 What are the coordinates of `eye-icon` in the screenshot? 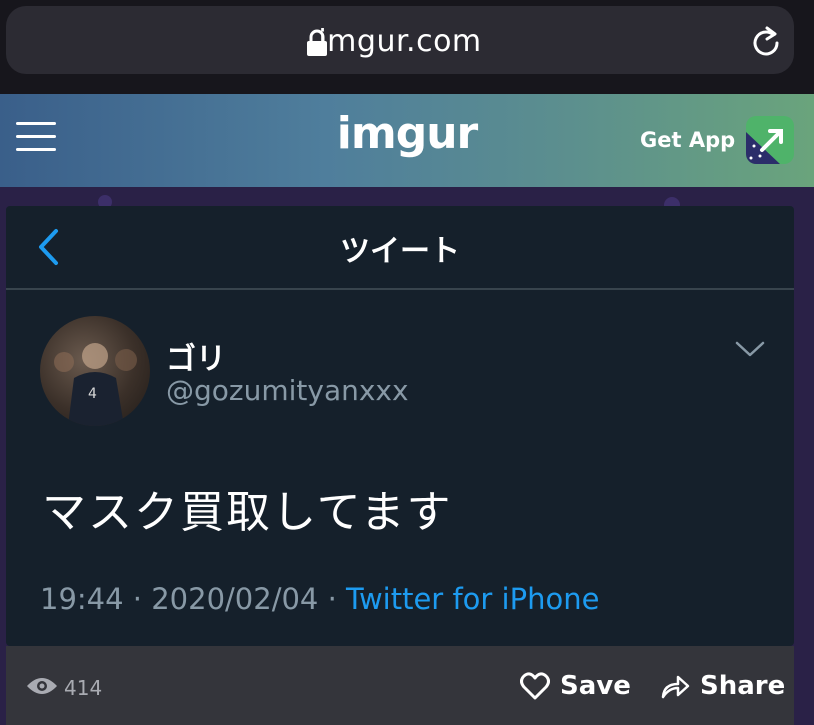 It's located at (42, 686).